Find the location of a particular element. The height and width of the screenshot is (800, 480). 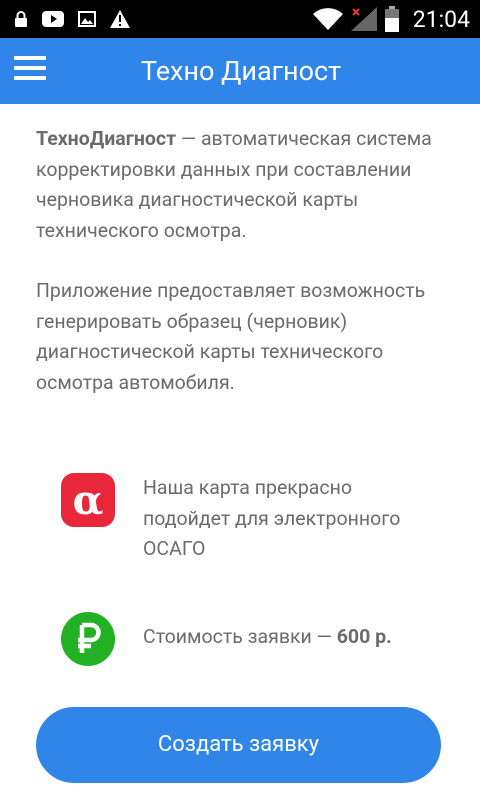

app-bar: Техно Диагност is located at coordinates (240, 71).